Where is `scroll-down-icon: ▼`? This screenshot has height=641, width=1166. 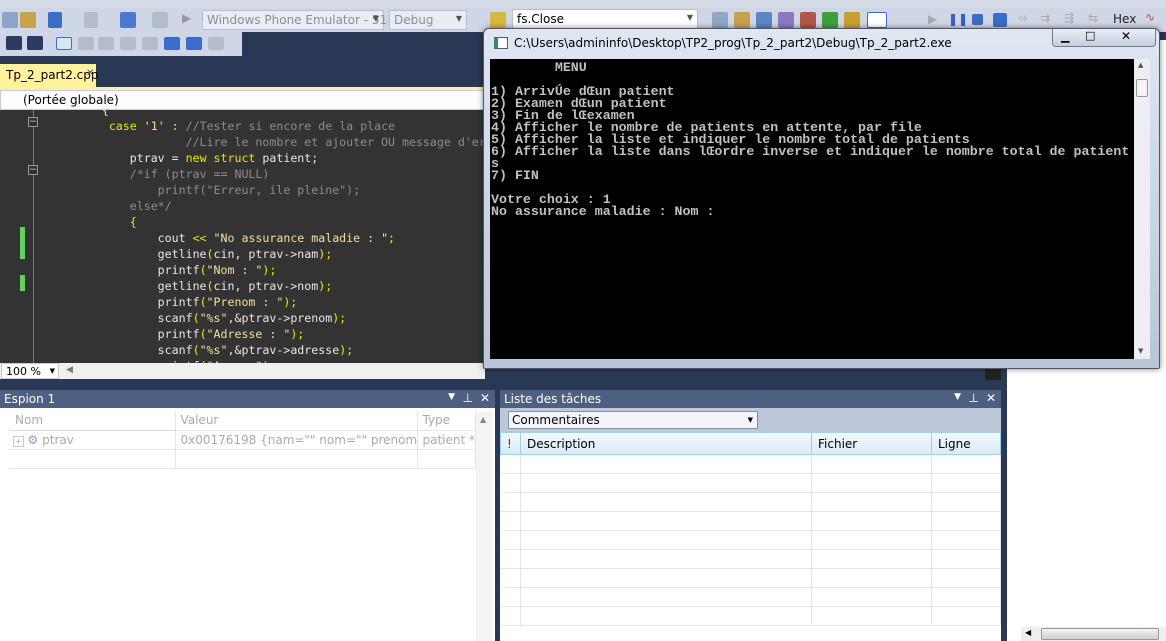 scroll-down-icon: ▼ is located at coordinates (1140, 351).